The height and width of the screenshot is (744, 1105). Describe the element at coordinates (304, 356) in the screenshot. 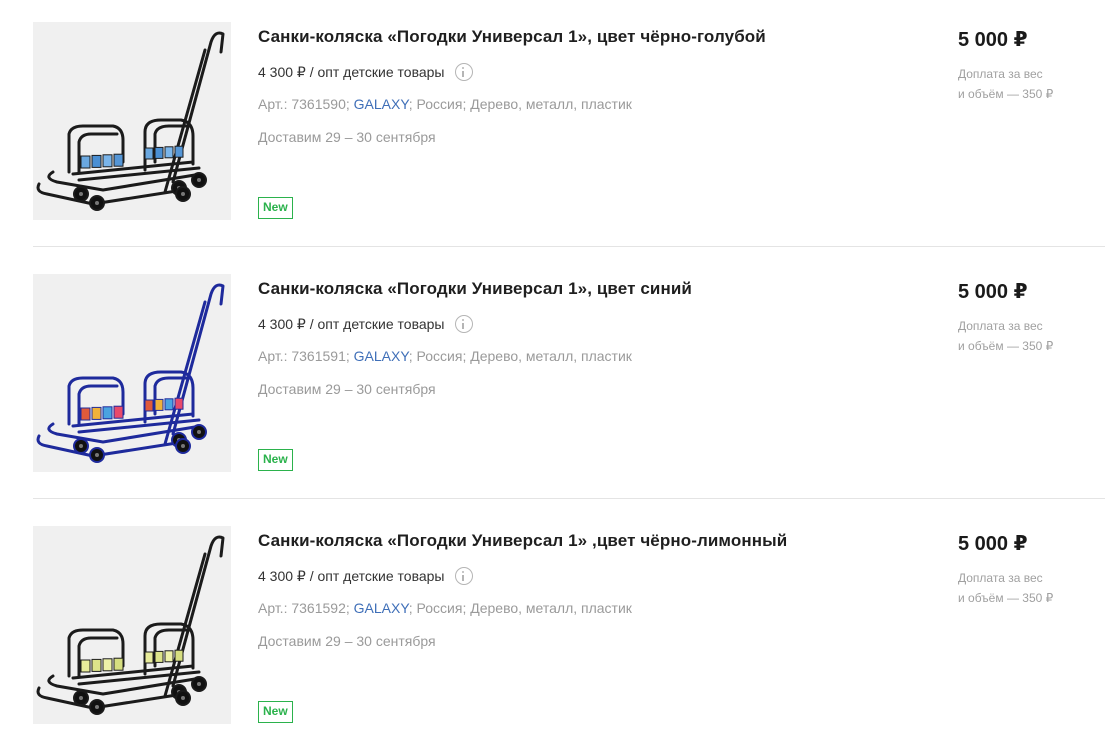

I see `article-number: Арт.: 7361591;` at that location.